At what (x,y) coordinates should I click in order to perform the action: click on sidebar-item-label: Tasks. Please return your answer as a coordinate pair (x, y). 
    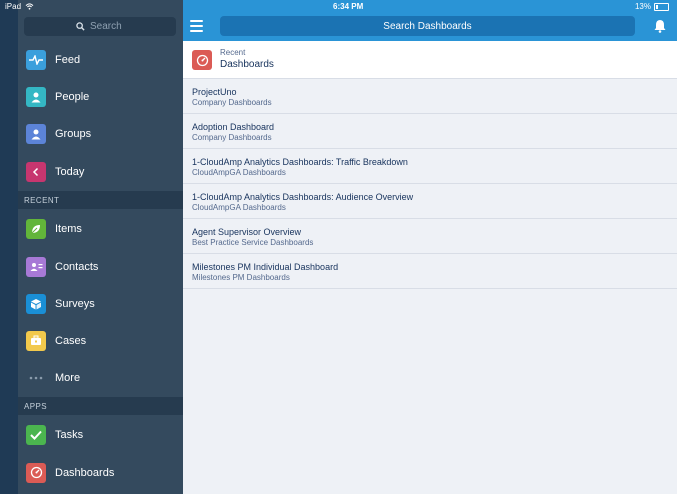
    Looking at the image, I should click on (69, 434).